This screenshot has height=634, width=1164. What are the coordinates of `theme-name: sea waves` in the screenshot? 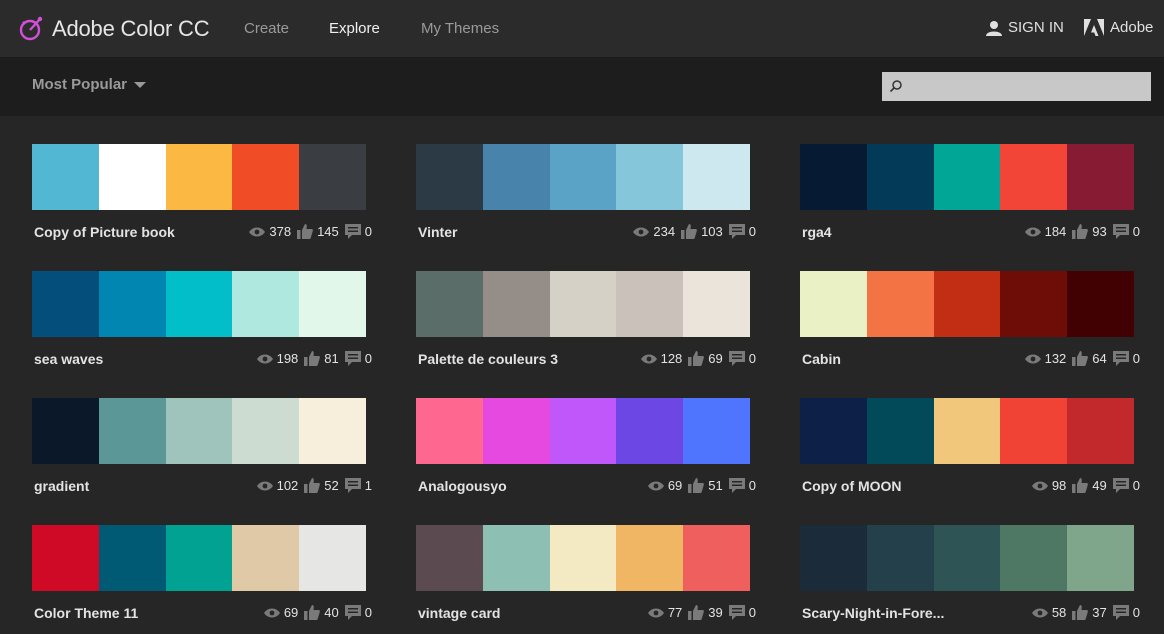 It's located at (68, 359).